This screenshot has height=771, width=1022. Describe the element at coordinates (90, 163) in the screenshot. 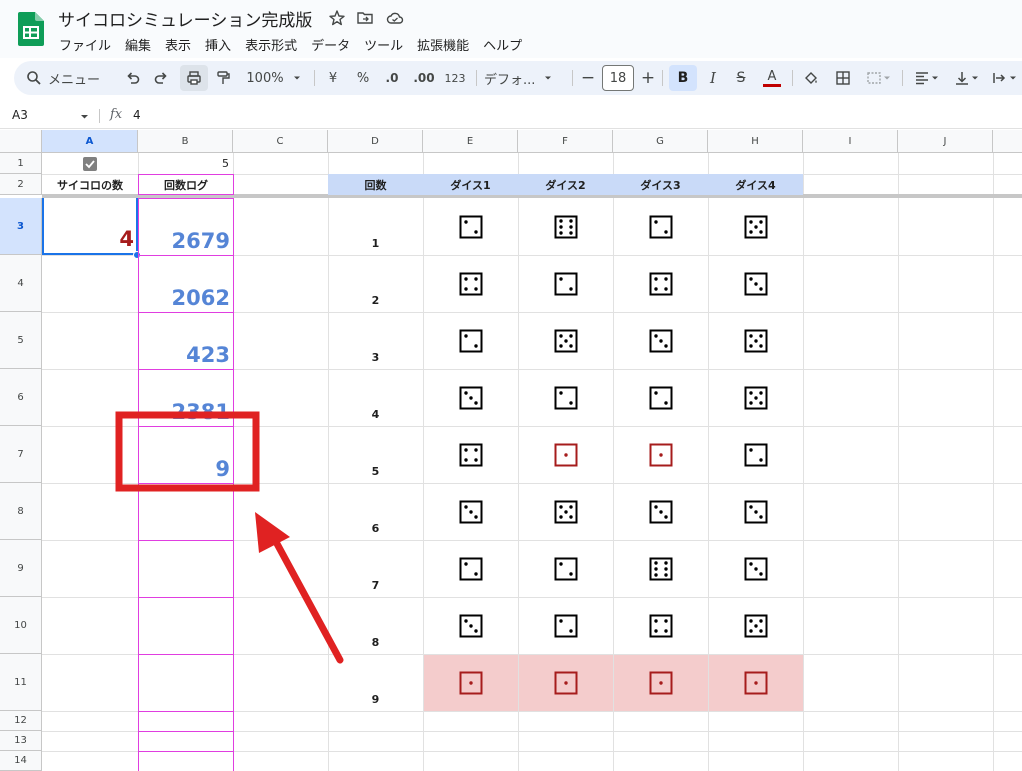

I see `cell-a1-checkbox` at that location.